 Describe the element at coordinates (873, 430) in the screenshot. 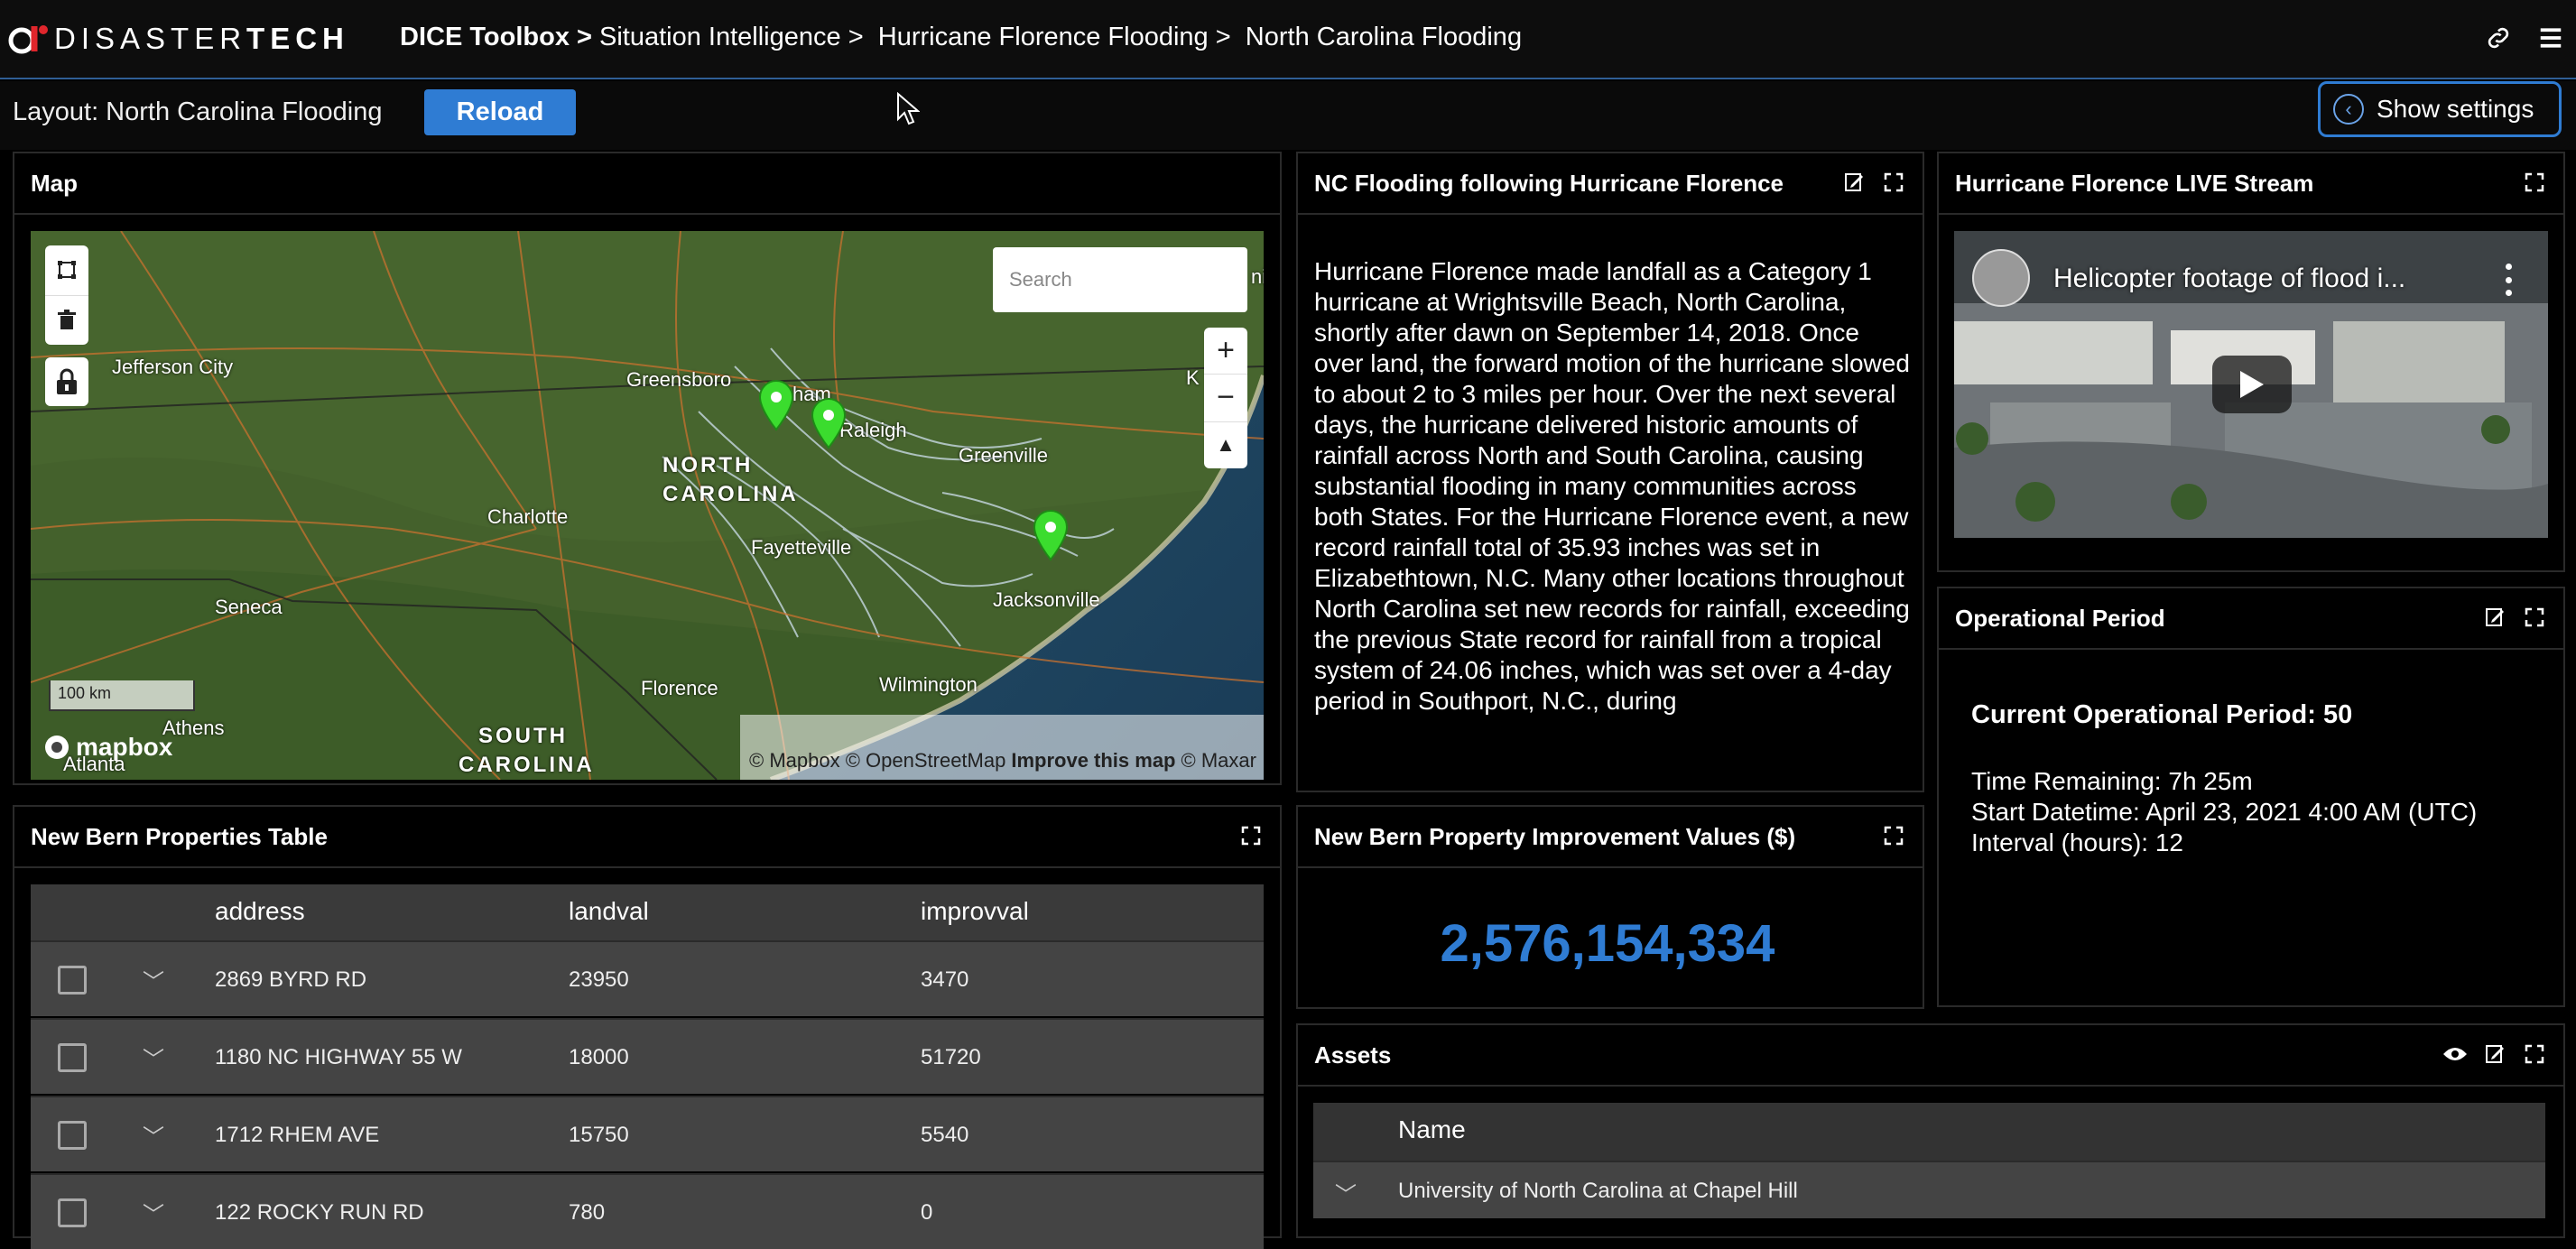

I see `map-label-raleigh: Raleigh` at that location.